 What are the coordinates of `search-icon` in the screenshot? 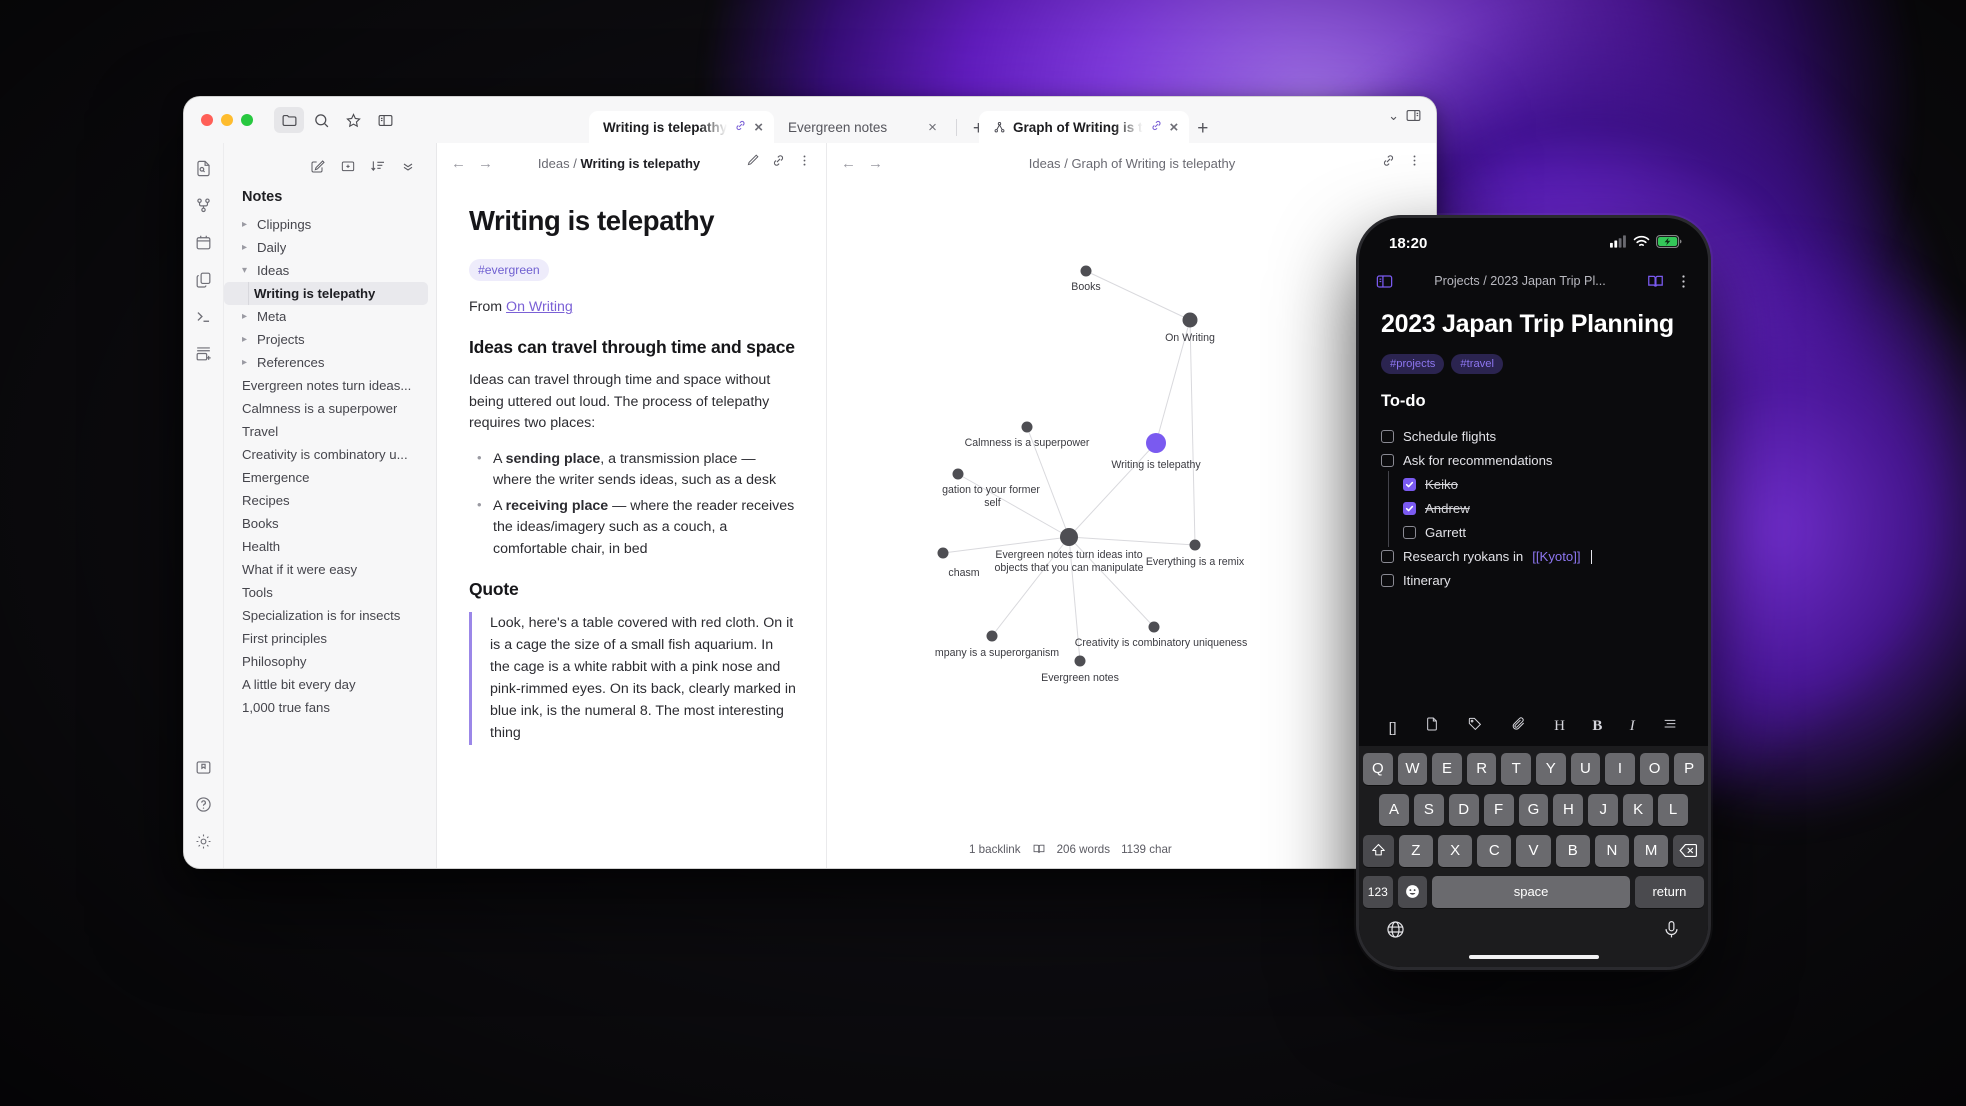 It's located at (321, 120).